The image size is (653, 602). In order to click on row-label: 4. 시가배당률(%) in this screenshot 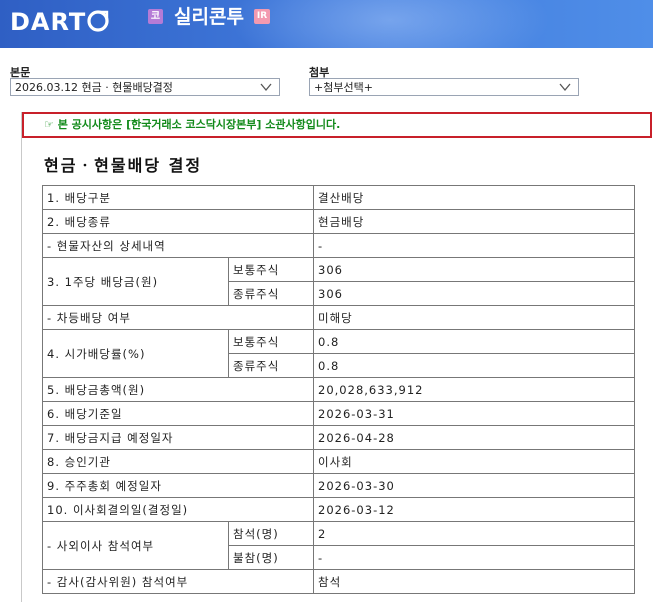, I will do `click(135, 353)`.